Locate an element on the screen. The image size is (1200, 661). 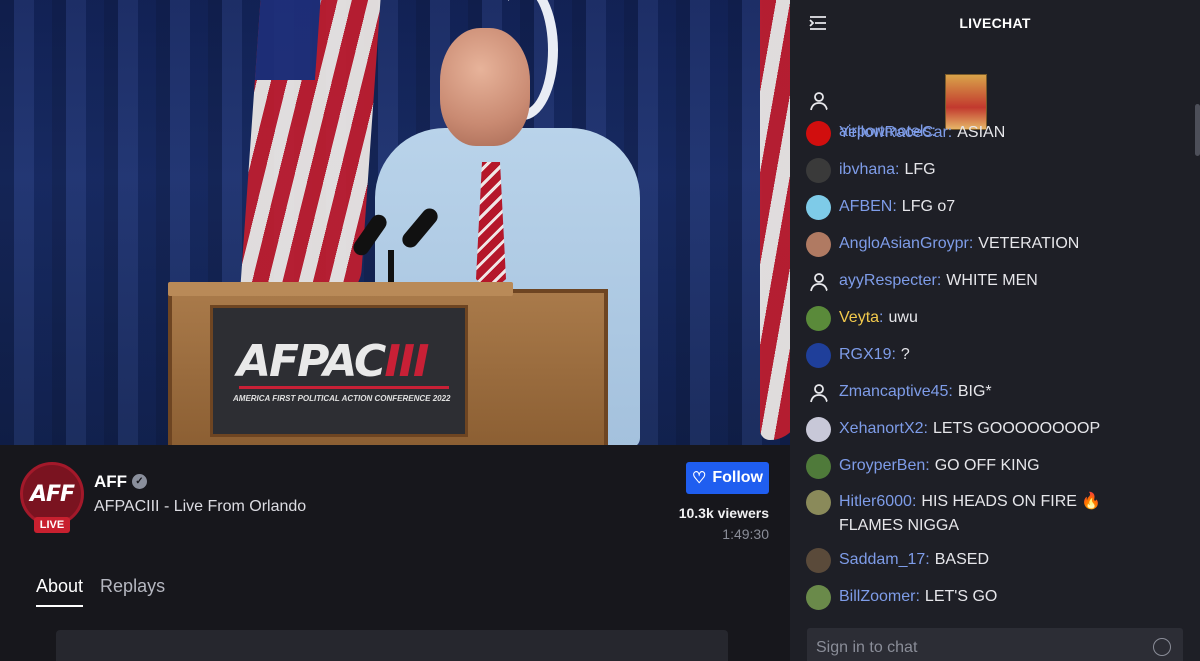
chat-message: ayyRespecter: WHITE MEN is located at coordinates (986, 281).